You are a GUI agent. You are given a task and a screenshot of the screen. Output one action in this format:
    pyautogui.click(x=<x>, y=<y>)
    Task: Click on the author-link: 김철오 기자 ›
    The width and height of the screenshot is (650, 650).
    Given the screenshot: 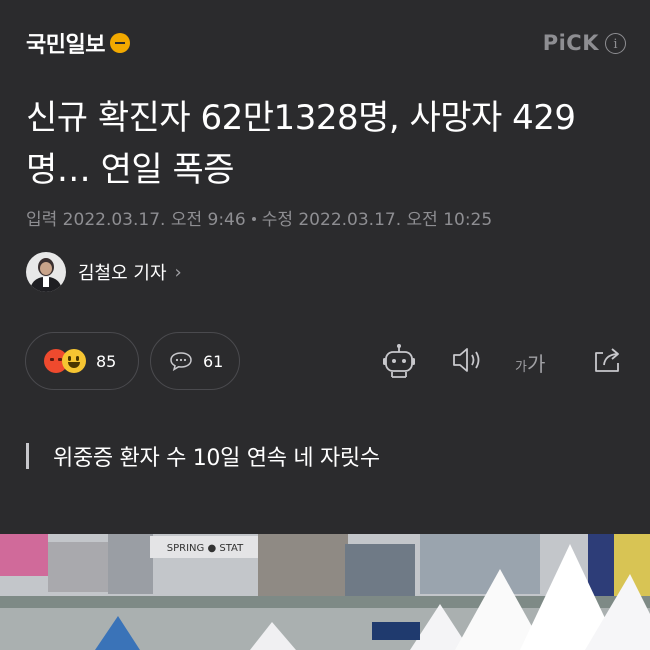 What is the action you would take?
    pyautogui.click(x=104, y=272)
    